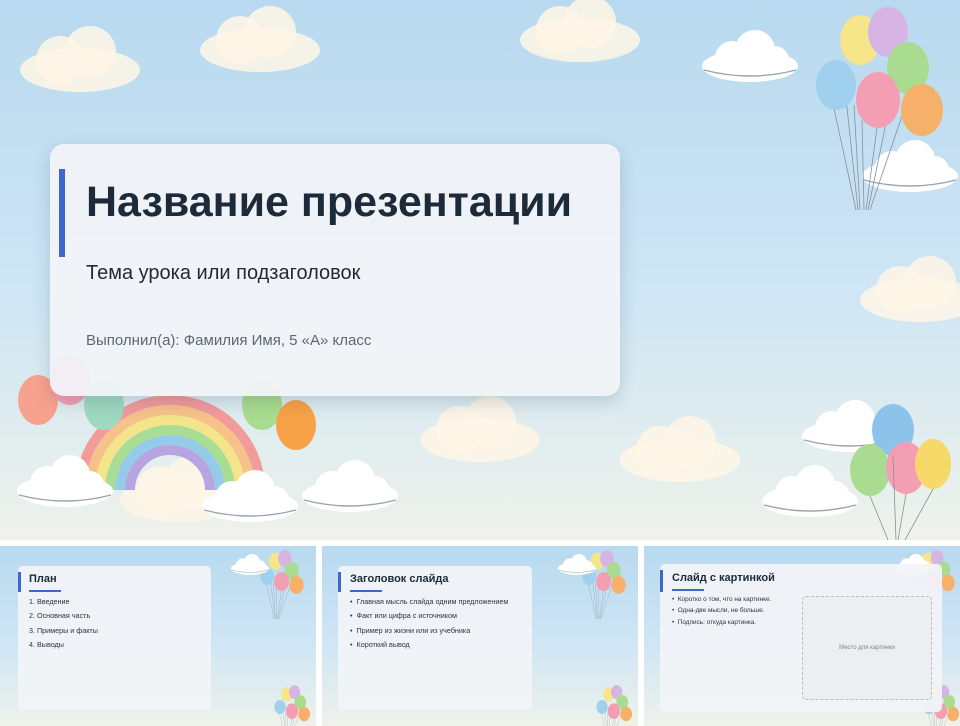  Describe the element at coordinates (661, 581) in the screenshot. I see `thumb-3-accent-bar` at that location.